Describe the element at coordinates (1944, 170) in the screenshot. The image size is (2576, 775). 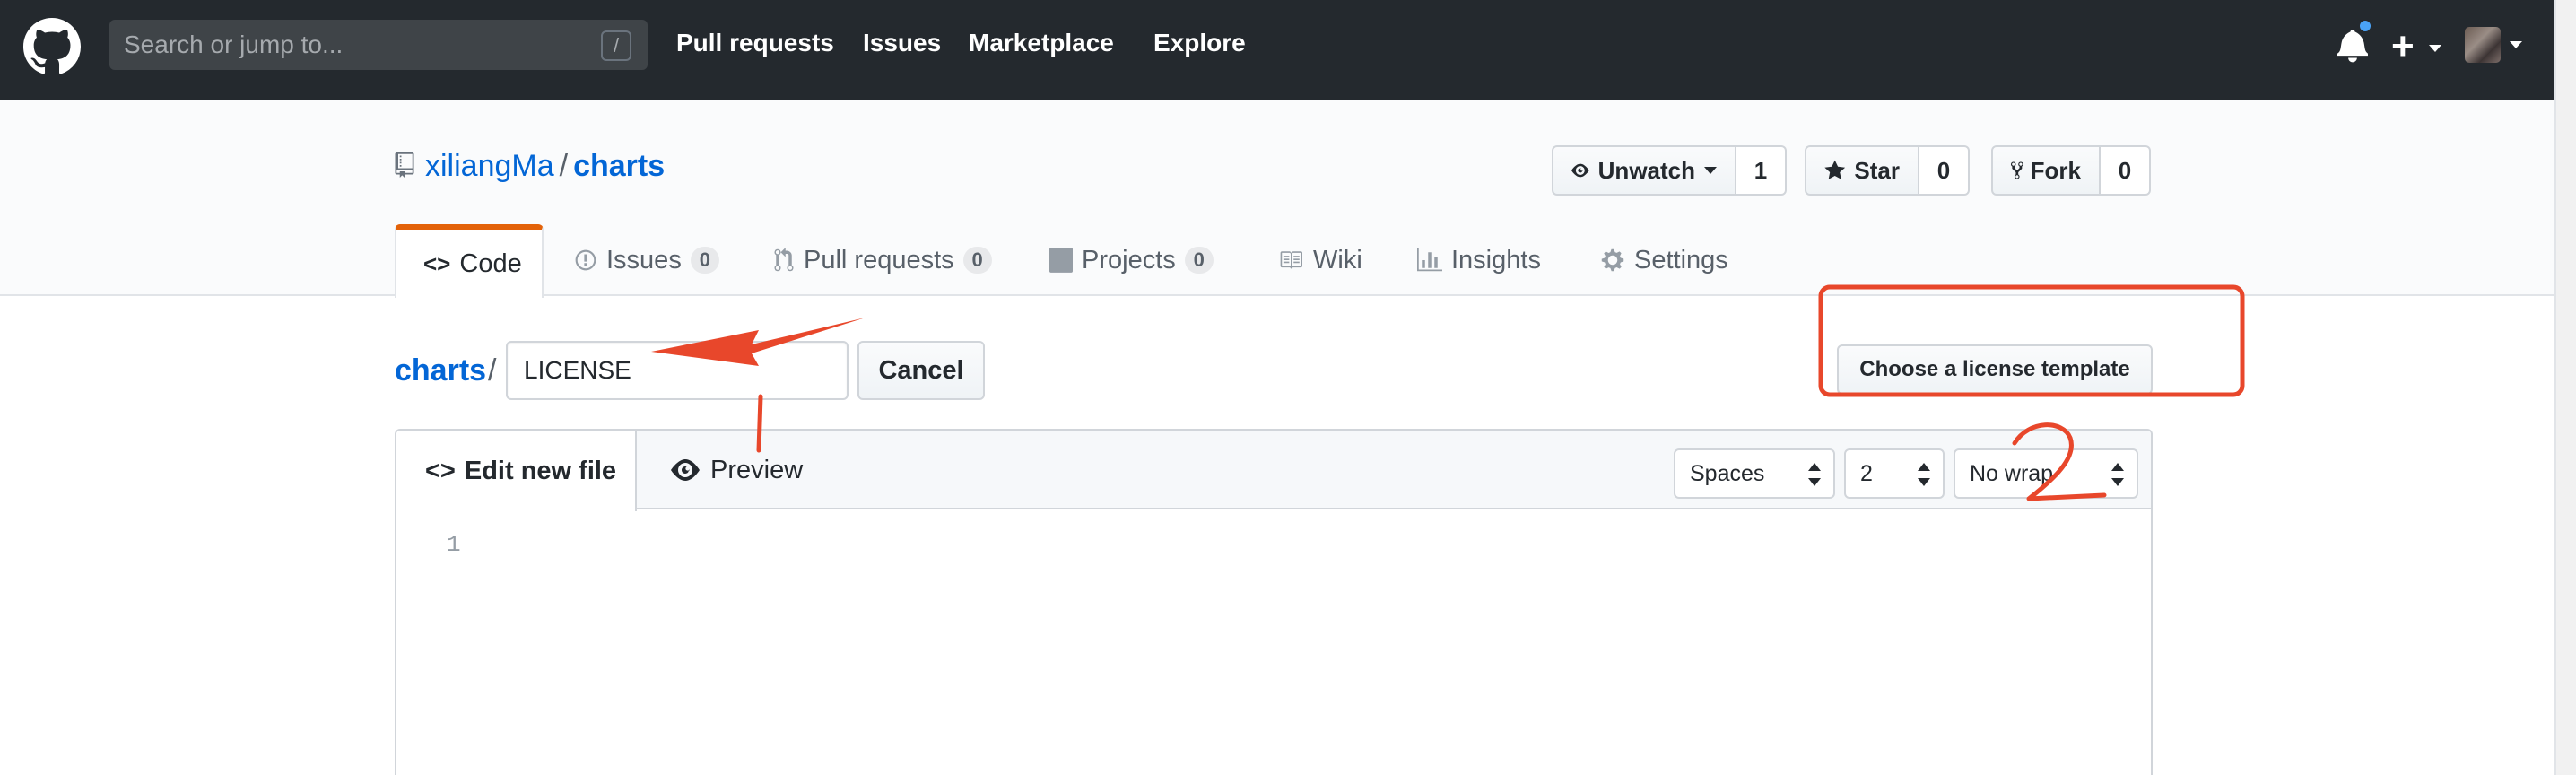
I see `stargazers-count: 0` at that location.